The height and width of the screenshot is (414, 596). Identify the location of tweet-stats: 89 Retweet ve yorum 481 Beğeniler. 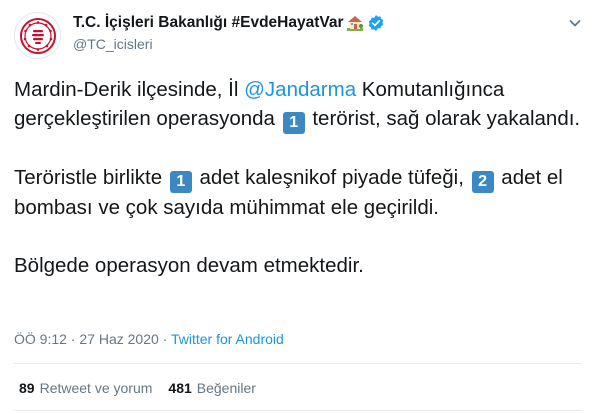
(137, 388).